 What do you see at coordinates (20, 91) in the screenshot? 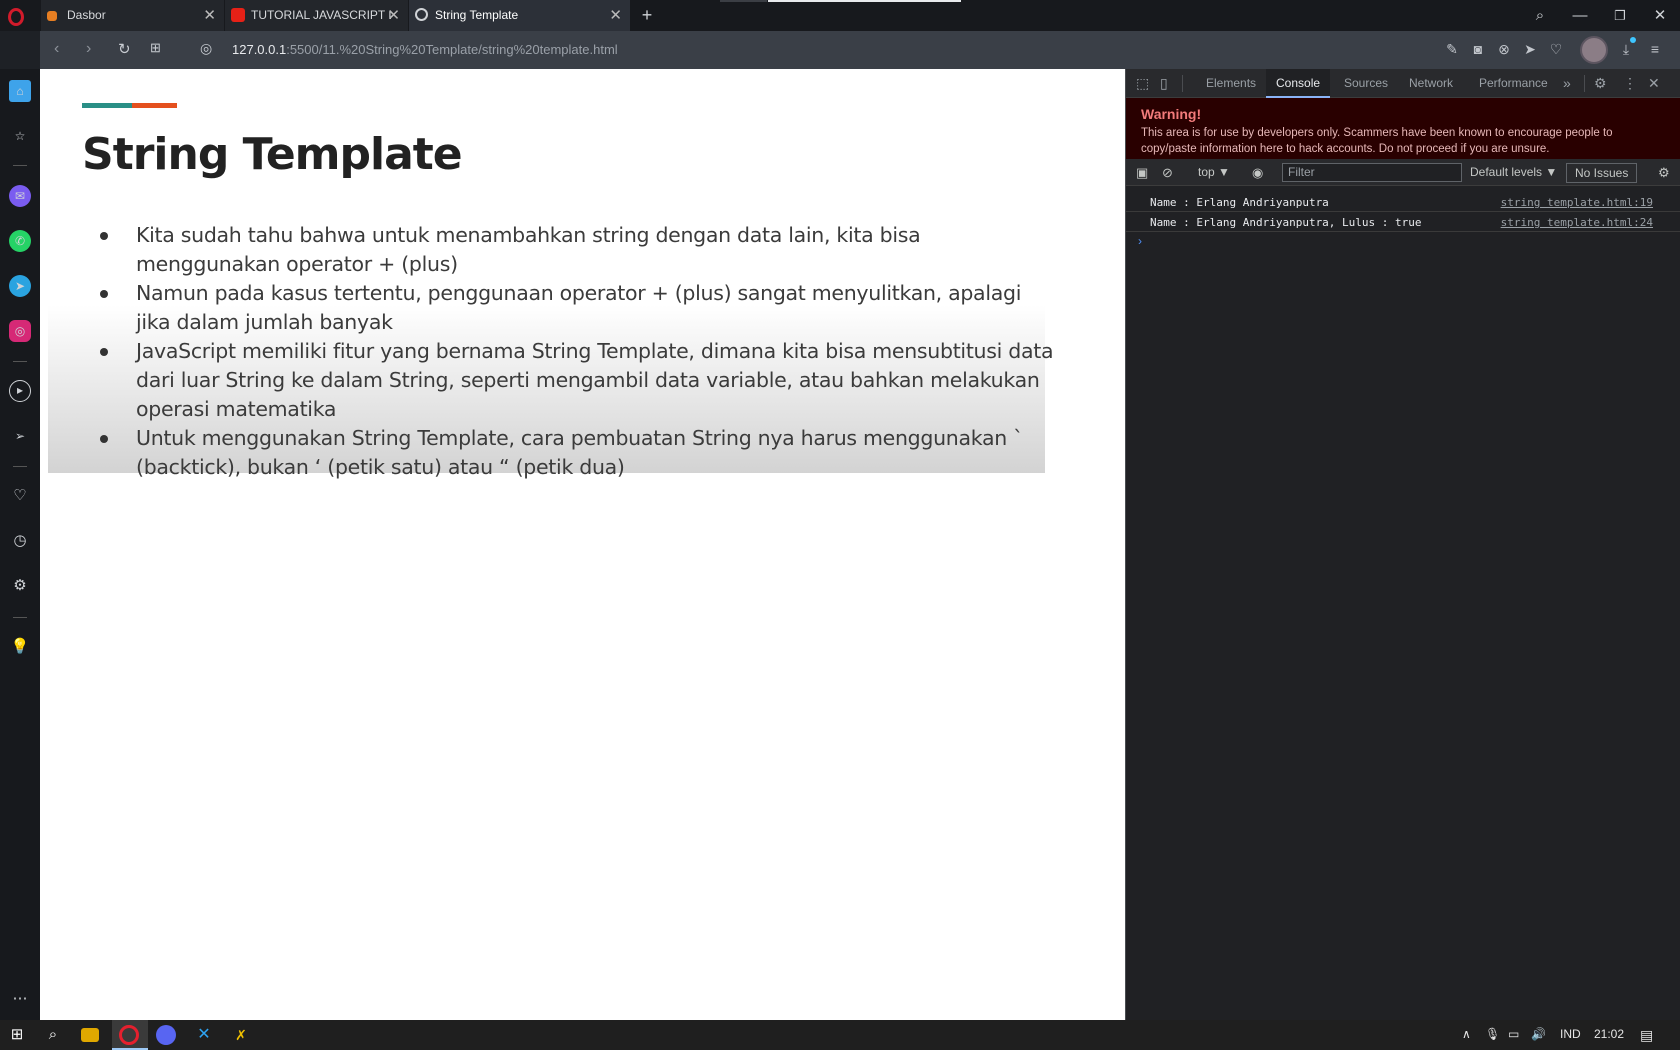
I see `home-icon: ⌂` at bounding box center [20, 91].